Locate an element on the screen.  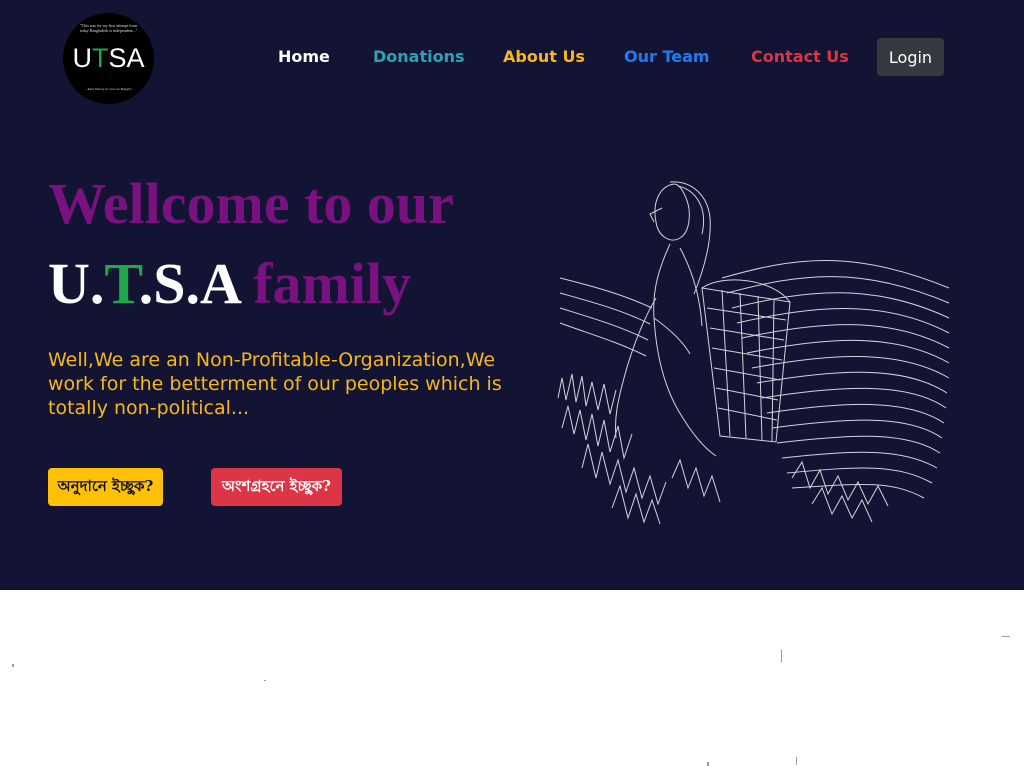
nav-donations: Donations is located at coordinates (419, 56).